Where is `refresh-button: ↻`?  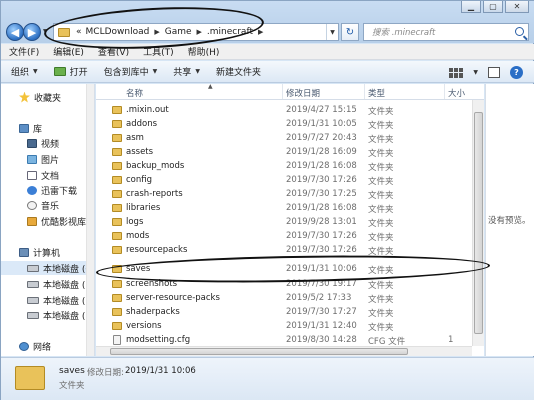
refresh-button: ↻ is located at coordinates (350, 32).